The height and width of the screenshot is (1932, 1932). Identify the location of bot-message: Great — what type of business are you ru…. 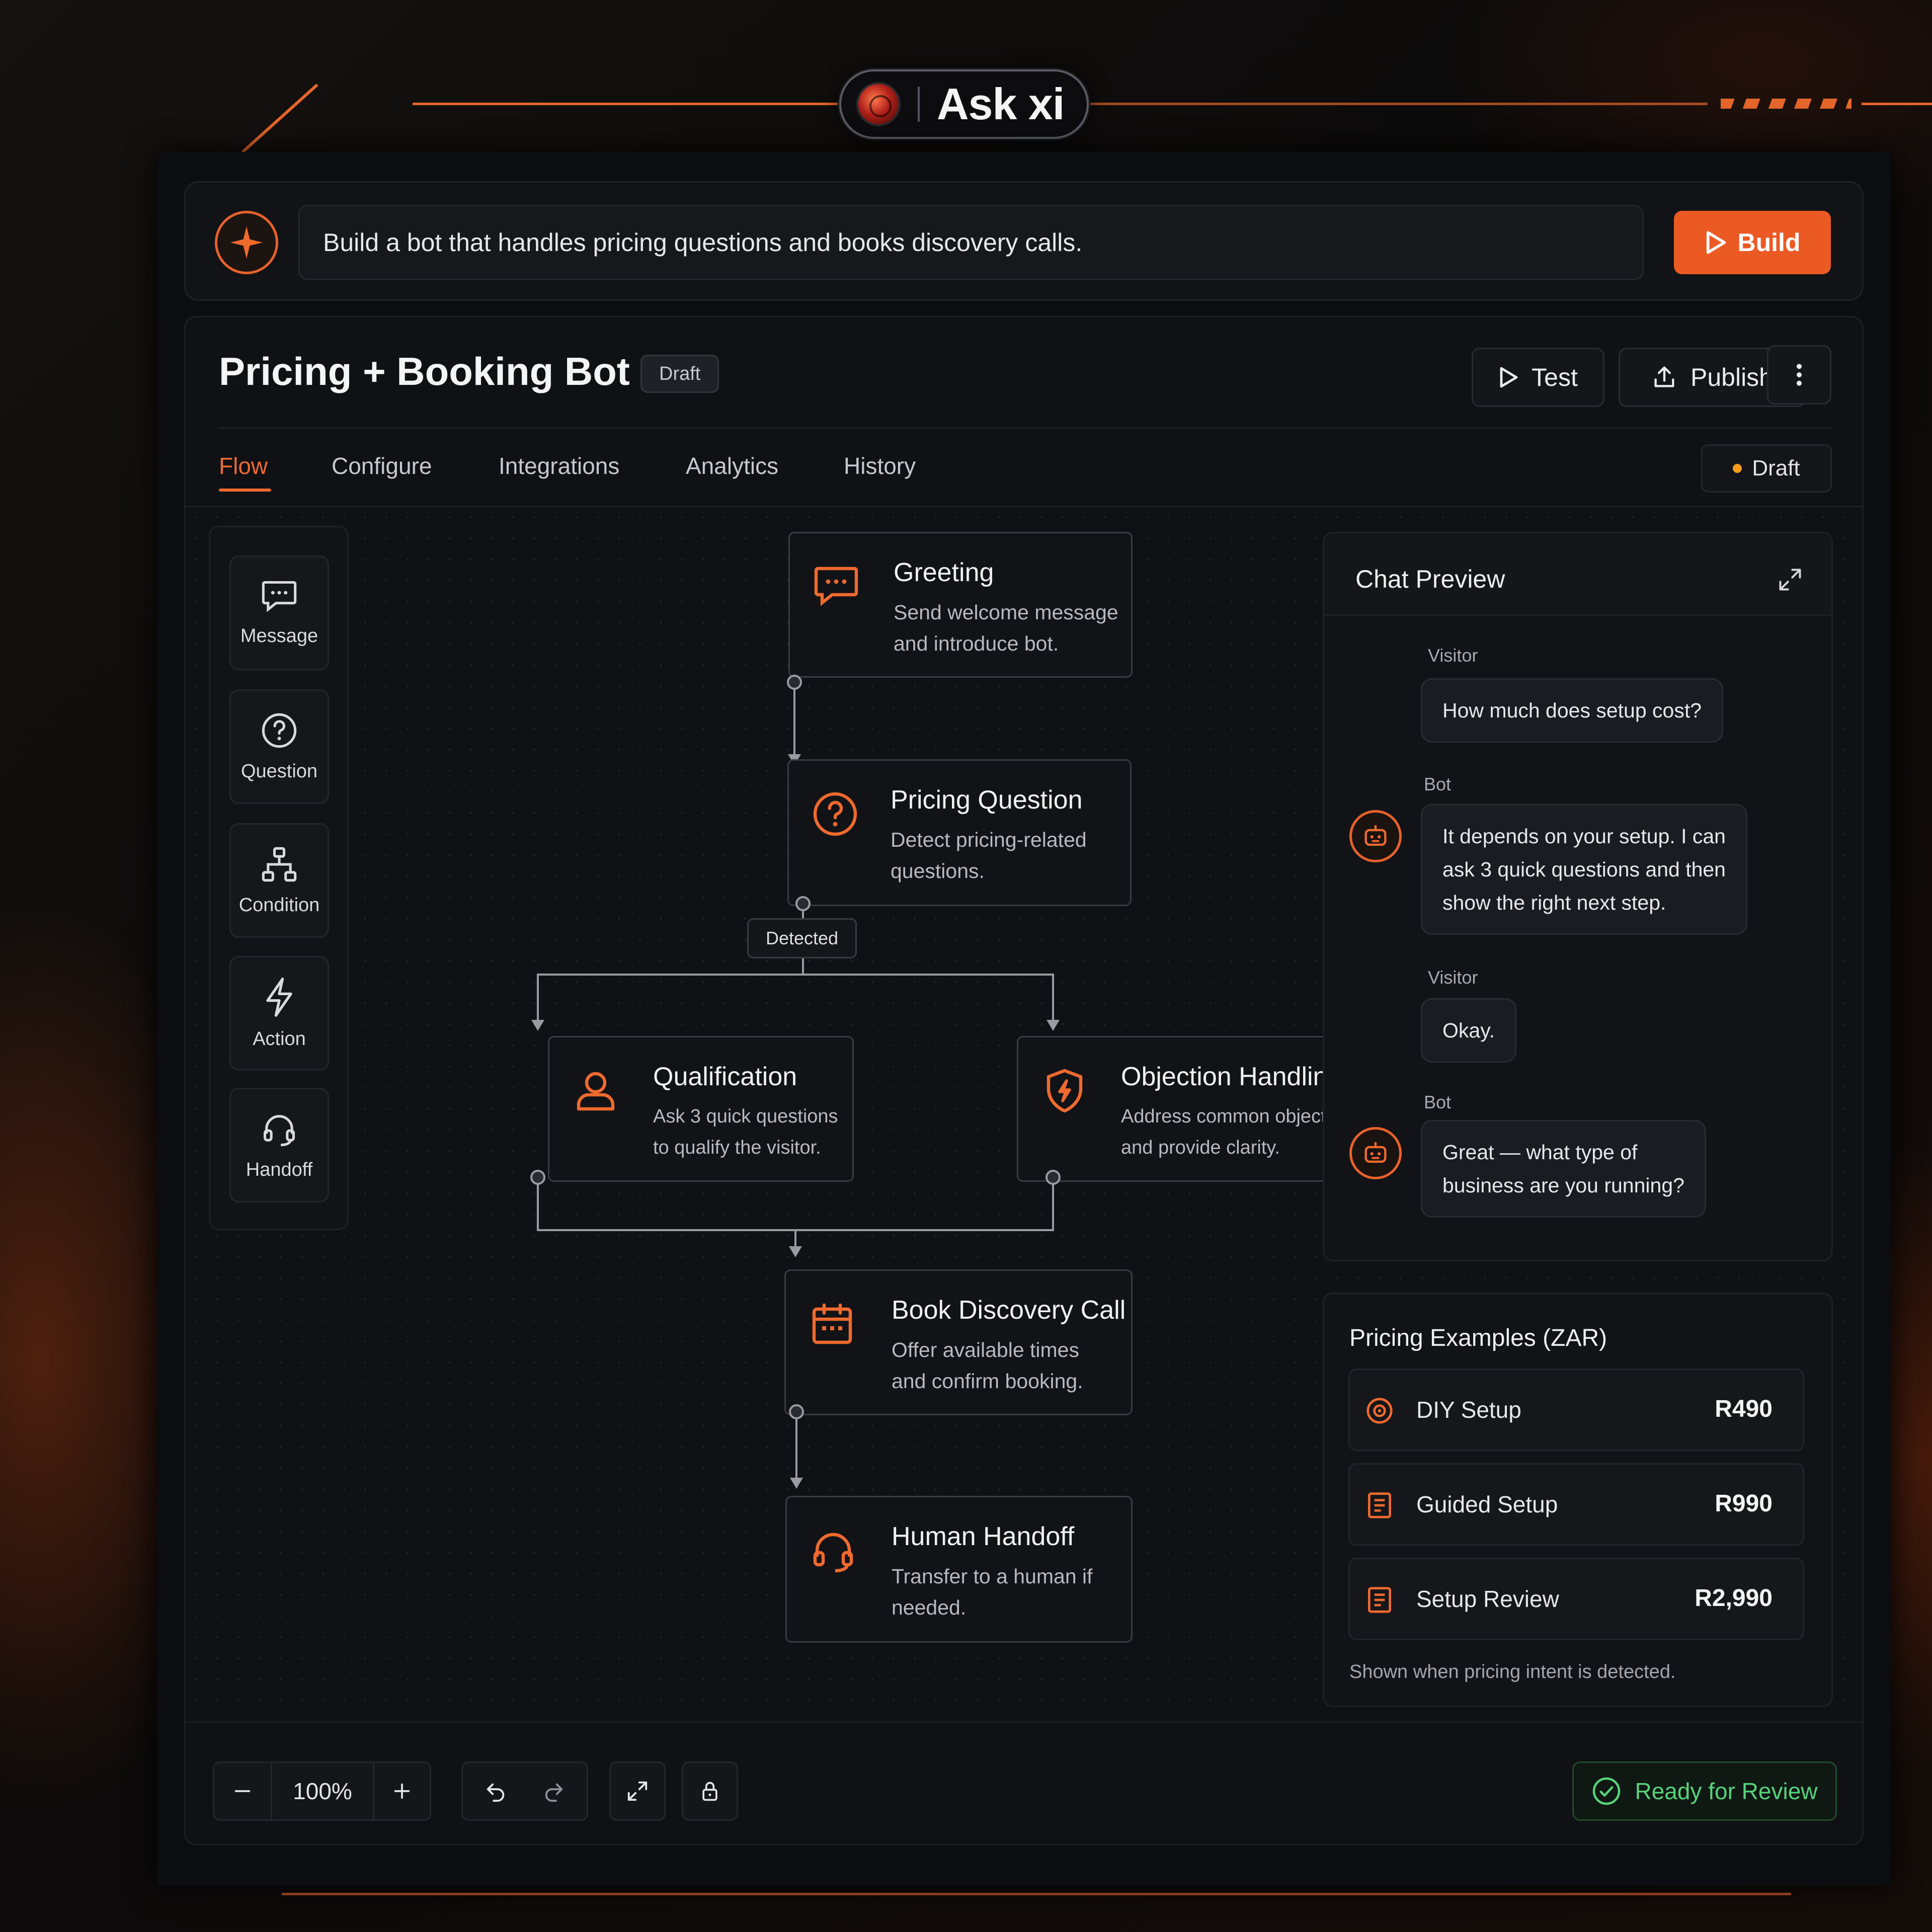
(1564, 1169).